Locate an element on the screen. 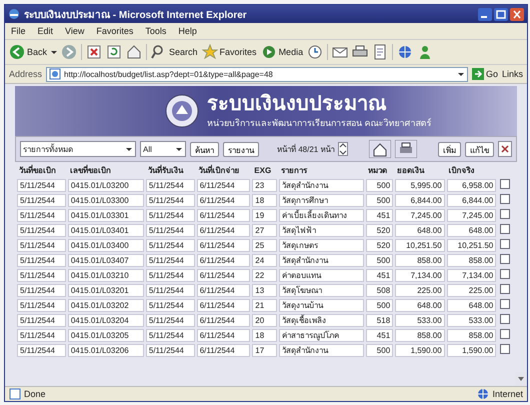 Image resolution: width=530 pixels, height=405 pixels. refresh-icon is located at coordinates (114, 52).